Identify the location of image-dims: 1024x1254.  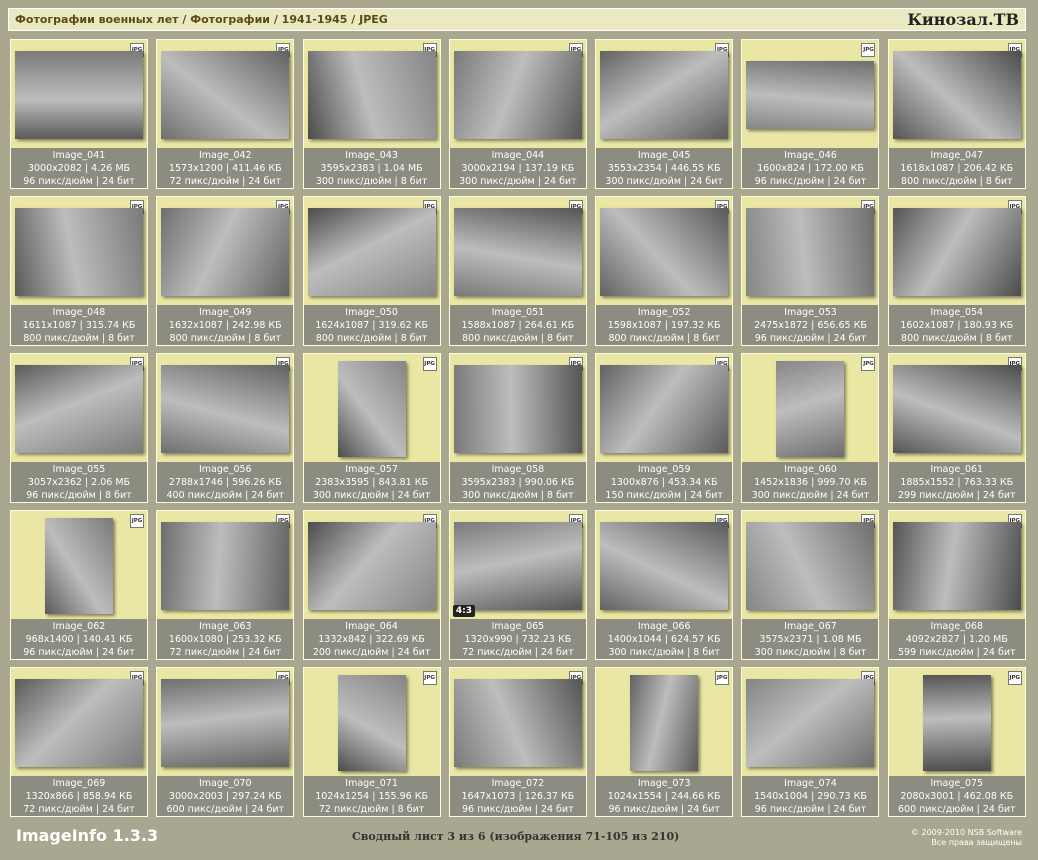
(342, 796).